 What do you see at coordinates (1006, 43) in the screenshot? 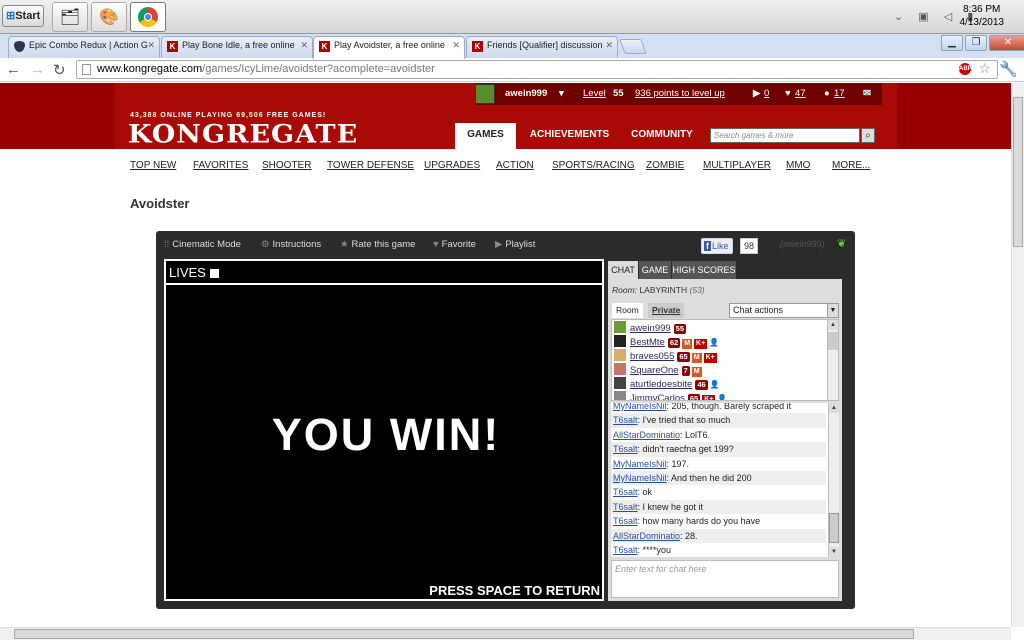
I see `window-close-button: ✕` at bounding box center [1006, 43].